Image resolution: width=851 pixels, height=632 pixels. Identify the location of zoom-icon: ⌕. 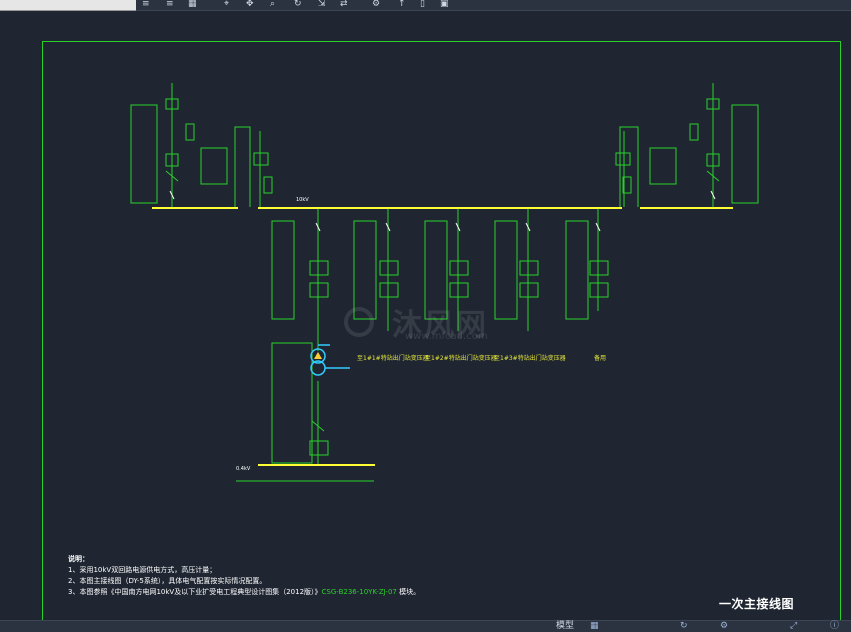
(272, 4).